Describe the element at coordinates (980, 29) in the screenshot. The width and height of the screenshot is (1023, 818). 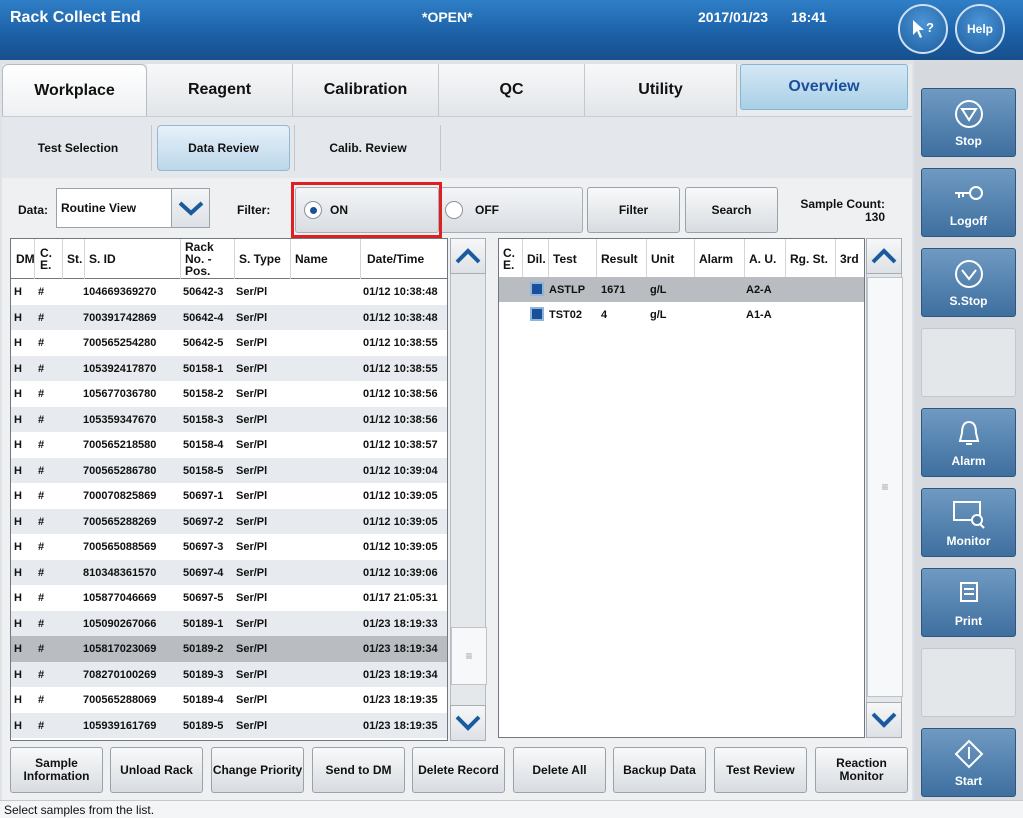
I see `help-button: Help` at that location.